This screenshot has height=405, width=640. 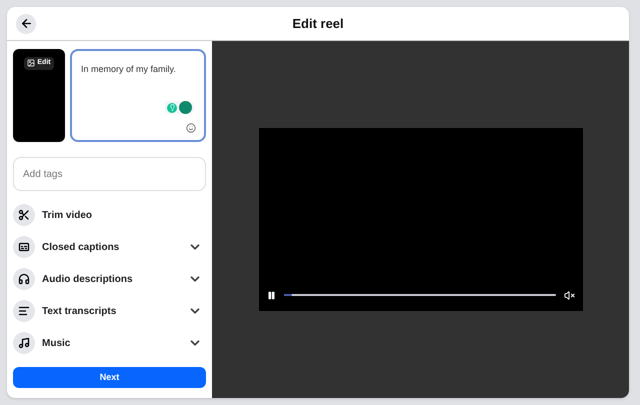 I want to click on caption-field: In memory of my family., so click(x=138, y=95).